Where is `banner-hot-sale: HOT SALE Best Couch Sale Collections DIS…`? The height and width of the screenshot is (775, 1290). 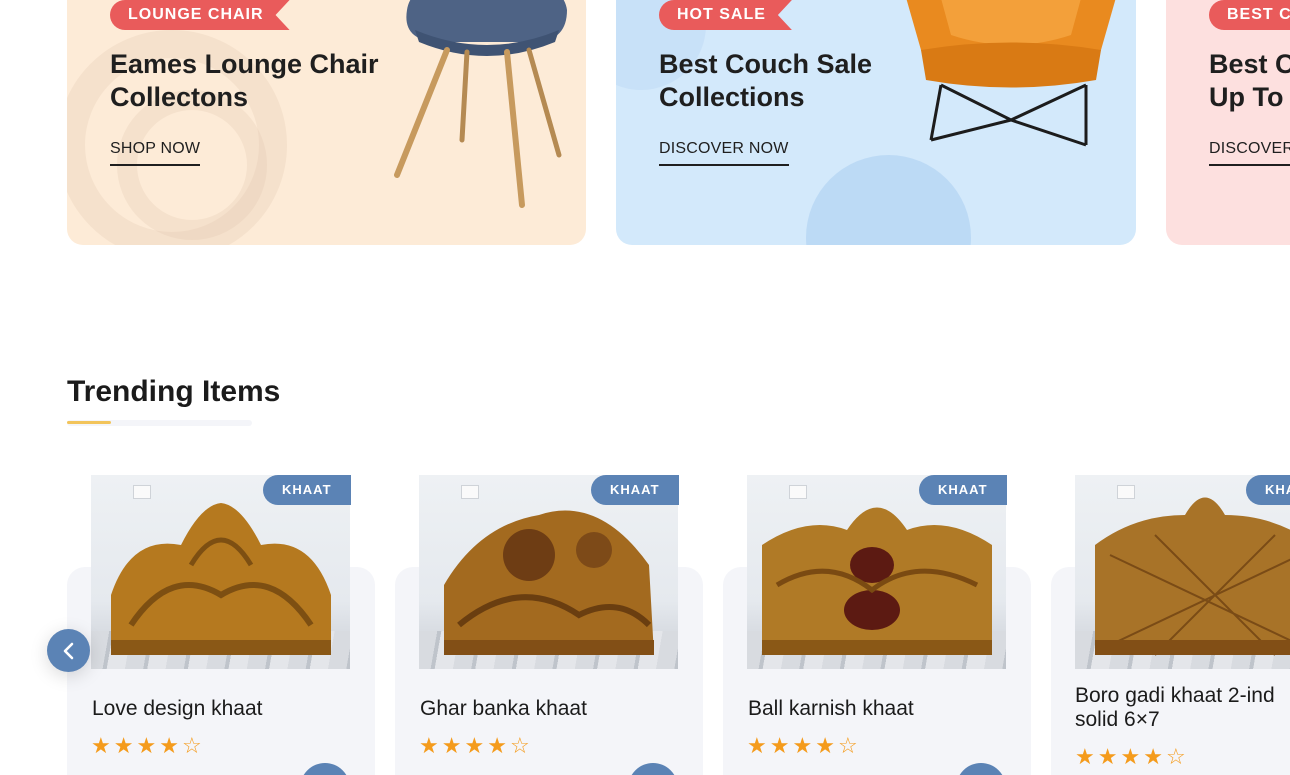 banner-hot-sale: HOT SALE Best Couch Sale Collections DIS… is located at coordinates (876, 122).